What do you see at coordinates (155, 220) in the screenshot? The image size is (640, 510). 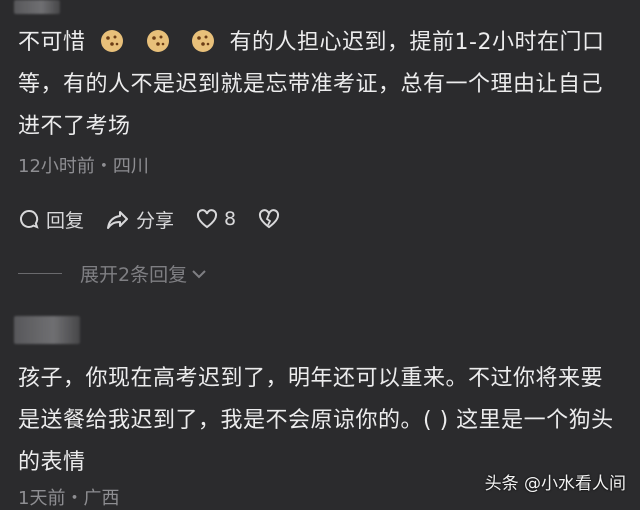 I see `share-label: 分享` at bounding box center [155, 220].